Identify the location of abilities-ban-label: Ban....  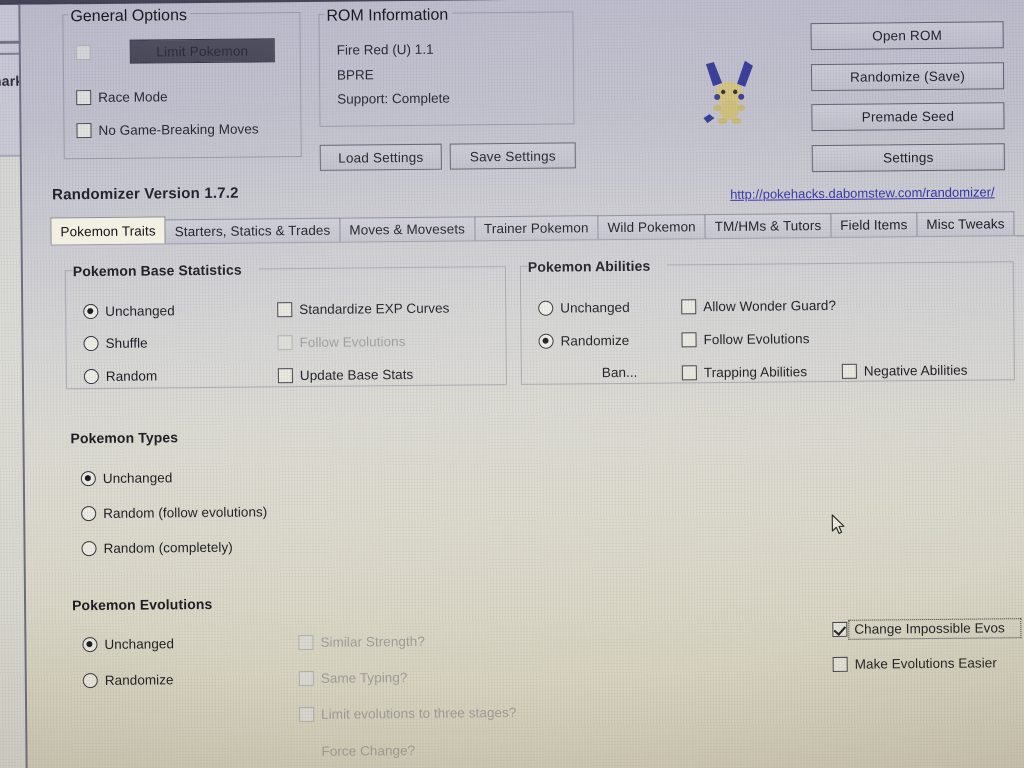
(619, 372).